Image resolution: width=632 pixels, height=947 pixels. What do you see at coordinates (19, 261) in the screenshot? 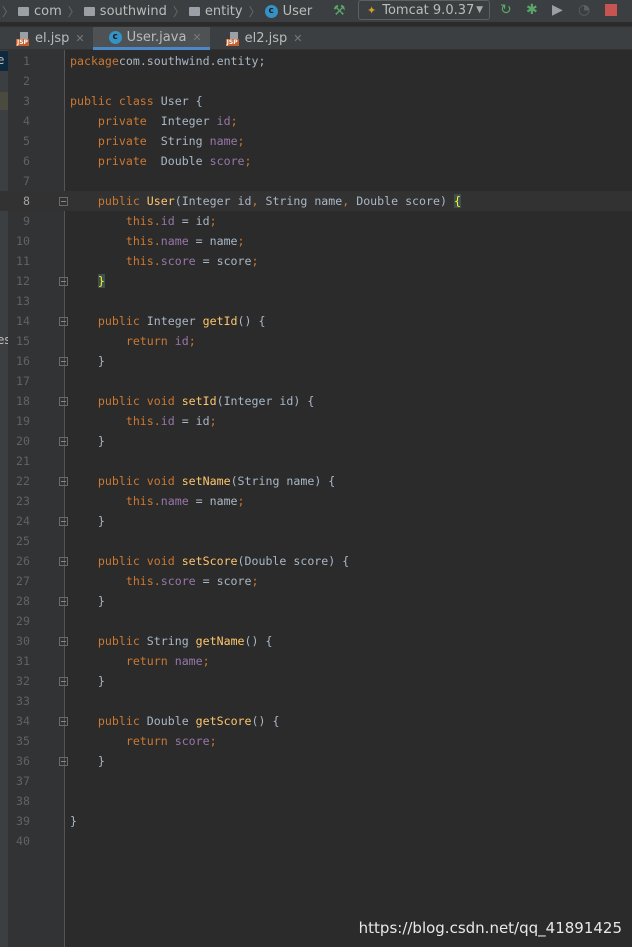
I see `line-number: 11` at bounding box center [19, 261].